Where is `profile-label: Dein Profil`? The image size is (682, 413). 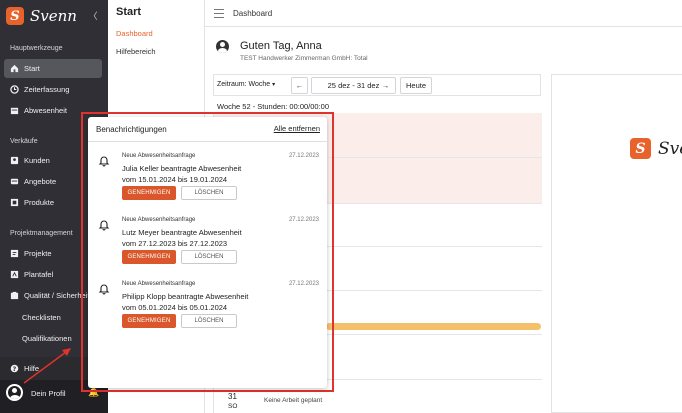 profile-label: Dein Profil is located at coordinates (48, 393).